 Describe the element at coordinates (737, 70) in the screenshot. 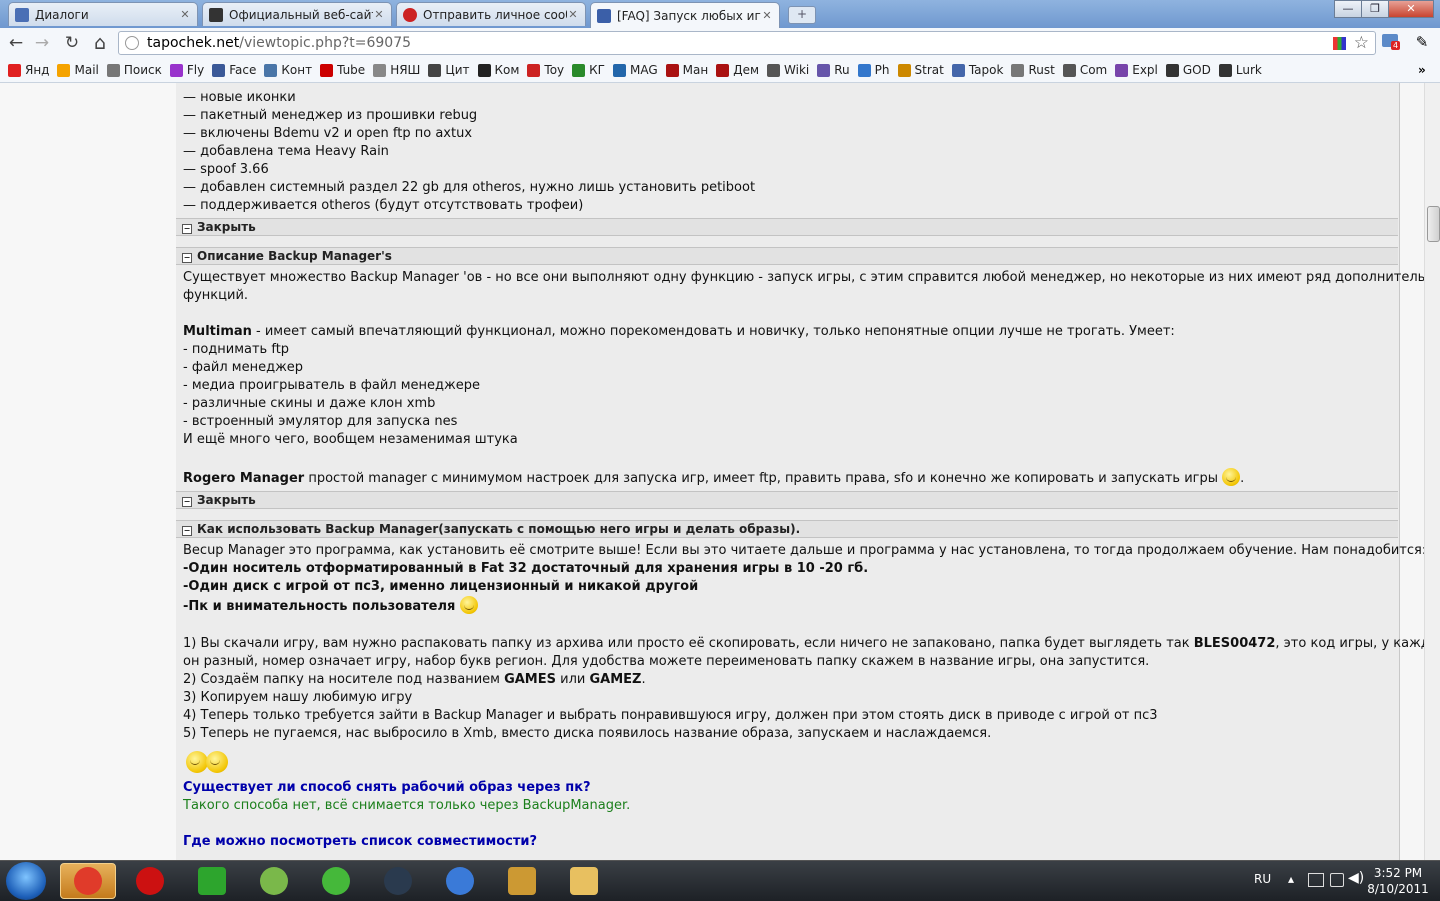

I see `bookmark-item: Дем` at that location.